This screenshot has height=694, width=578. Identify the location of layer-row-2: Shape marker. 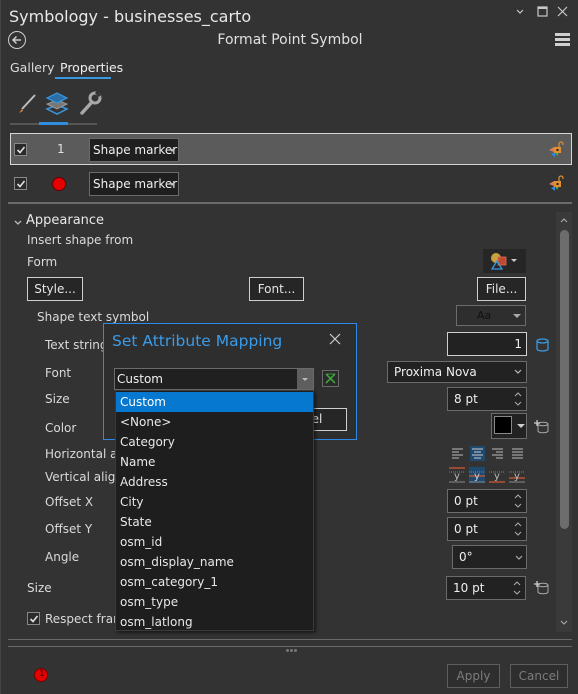
(291, 184).